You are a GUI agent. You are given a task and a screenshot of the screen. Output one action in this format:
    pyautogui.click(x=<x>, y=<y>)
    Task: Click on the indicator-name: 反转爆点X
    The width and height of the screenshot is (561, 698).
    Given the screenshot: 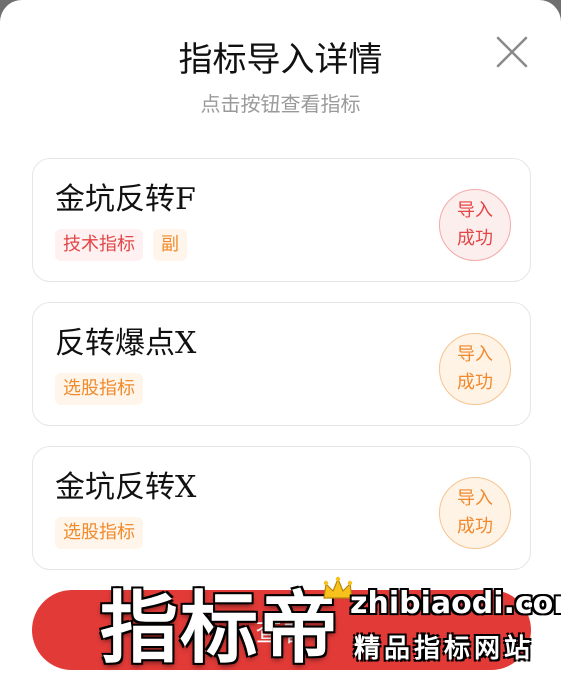 What is the action you would take?
    pyautogui.click(x=126, y=343)
    